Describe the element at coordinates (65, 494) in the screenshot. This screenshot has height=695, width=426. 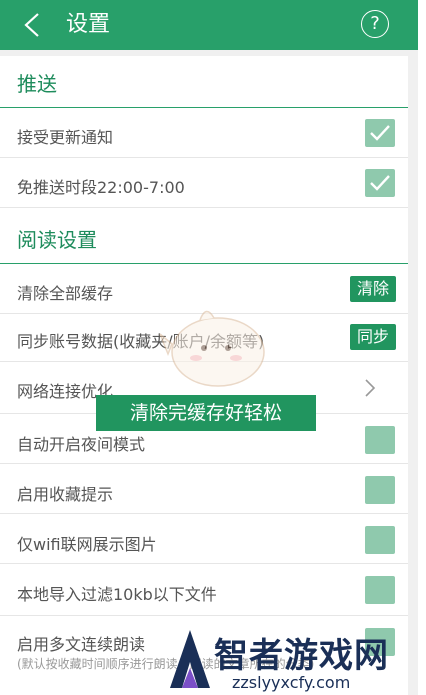
I see `setting-label: 启用收藏提示` at that location.